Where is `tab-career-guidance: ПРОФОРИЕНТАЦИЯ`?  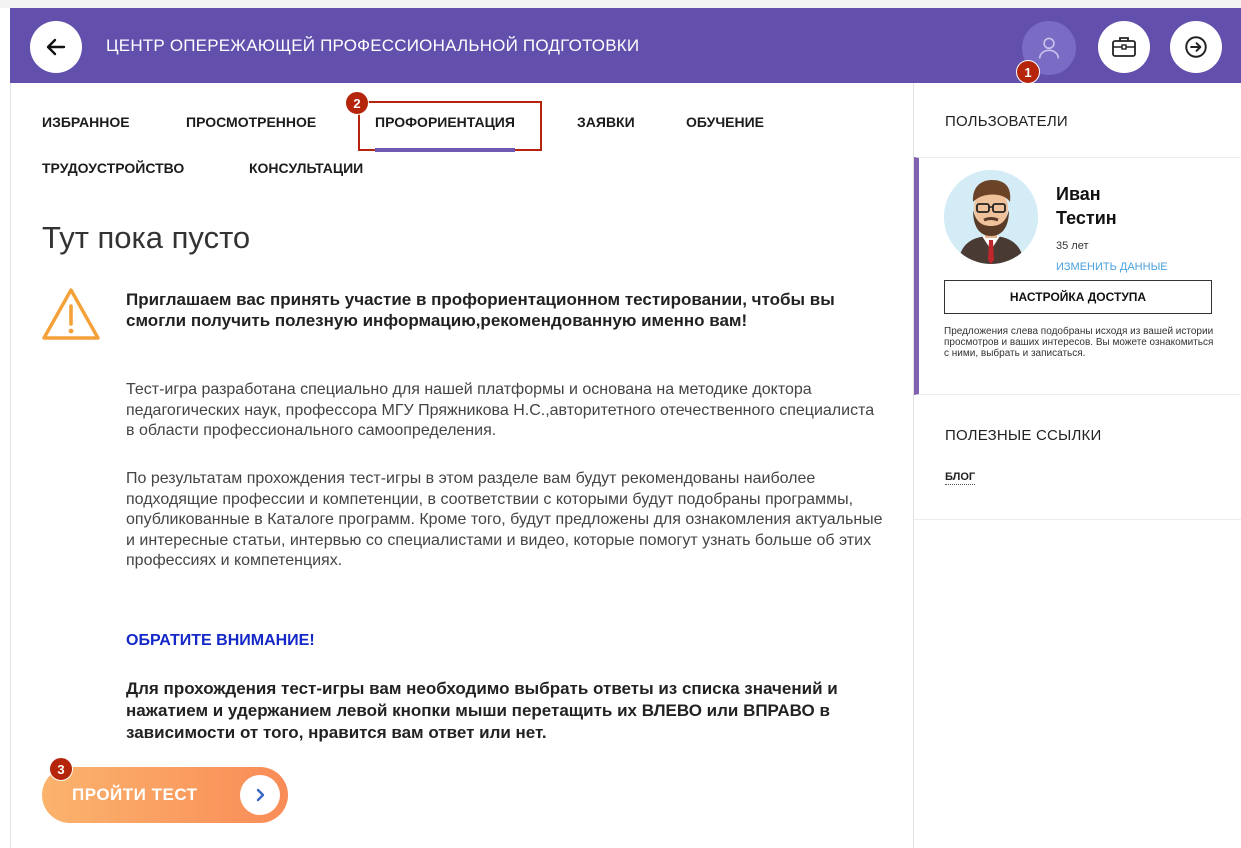 tab-career-guidance: ПРОФОРИЕНТАЦИЯ is located at coordinates (445, 133).